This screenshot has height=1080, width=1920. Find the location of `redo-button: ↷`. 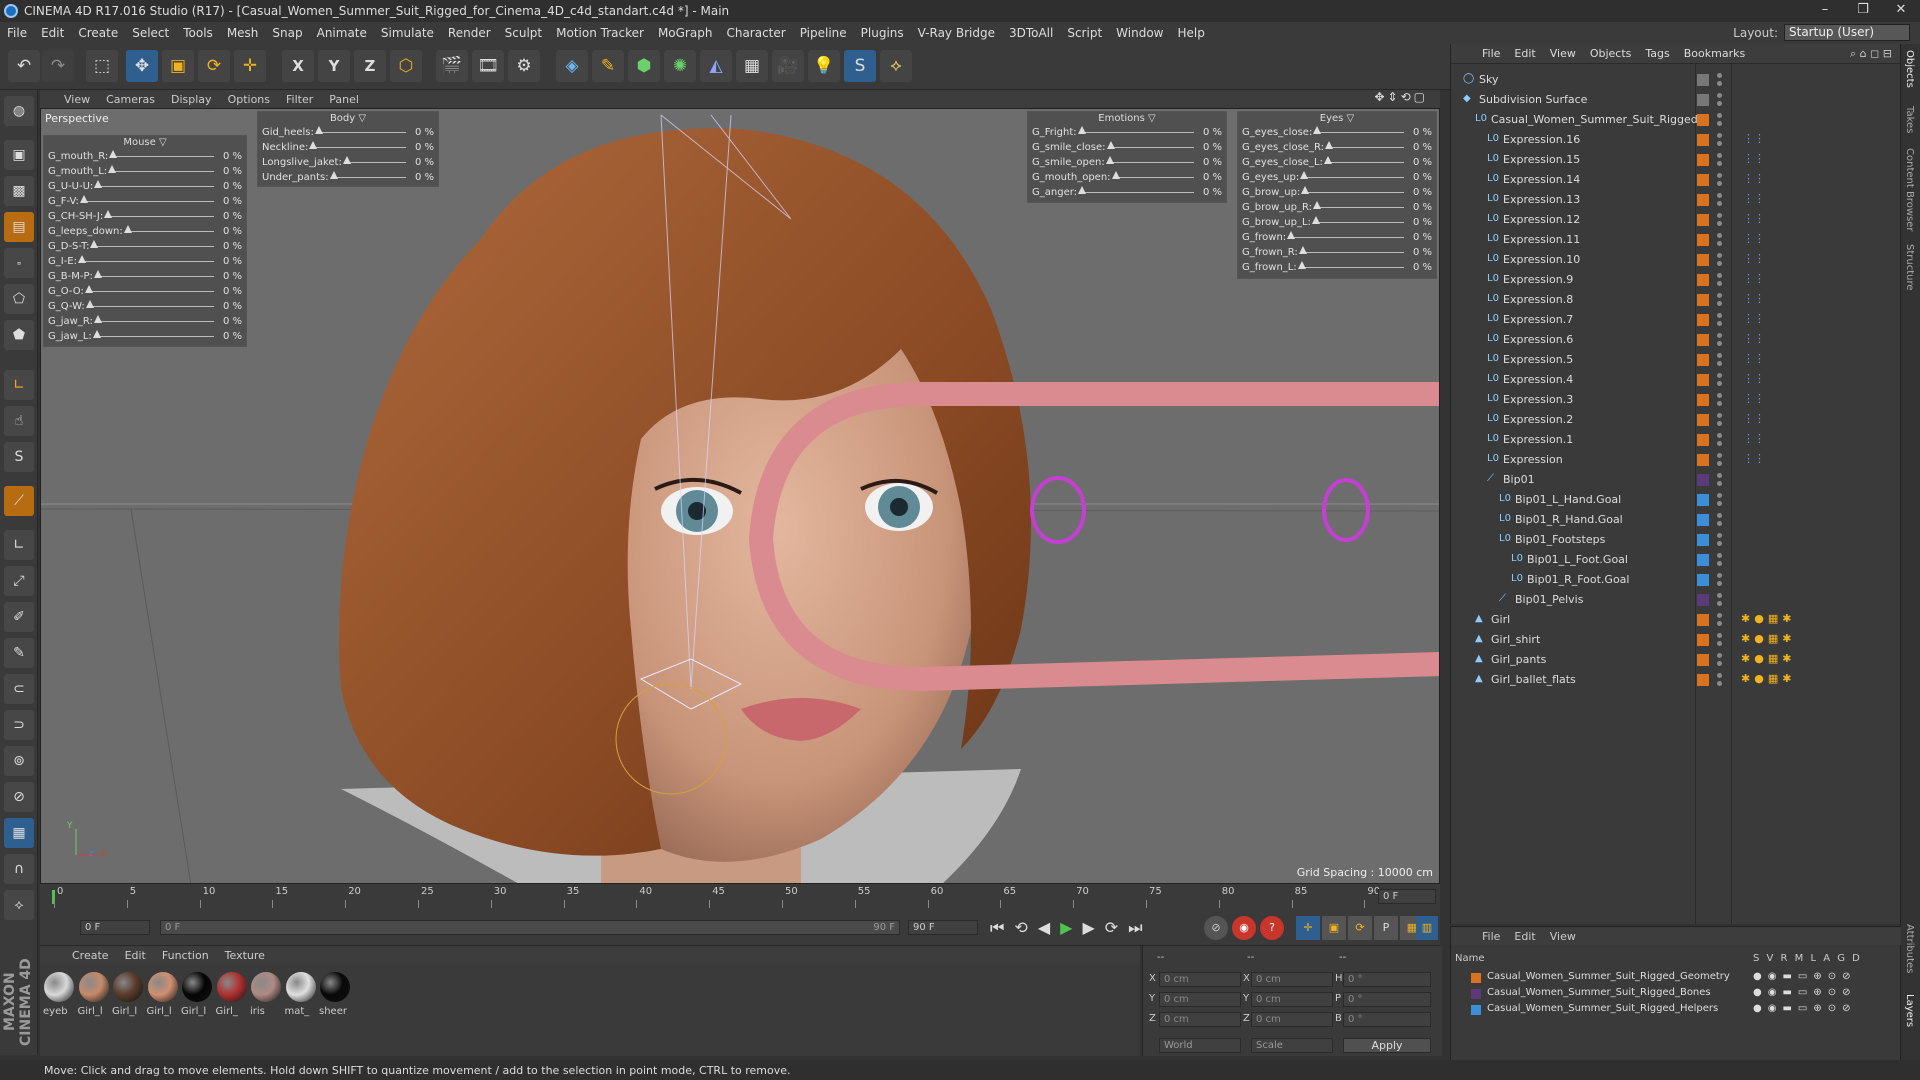

redo-button: ↷ is located at coordinates (58, 66).